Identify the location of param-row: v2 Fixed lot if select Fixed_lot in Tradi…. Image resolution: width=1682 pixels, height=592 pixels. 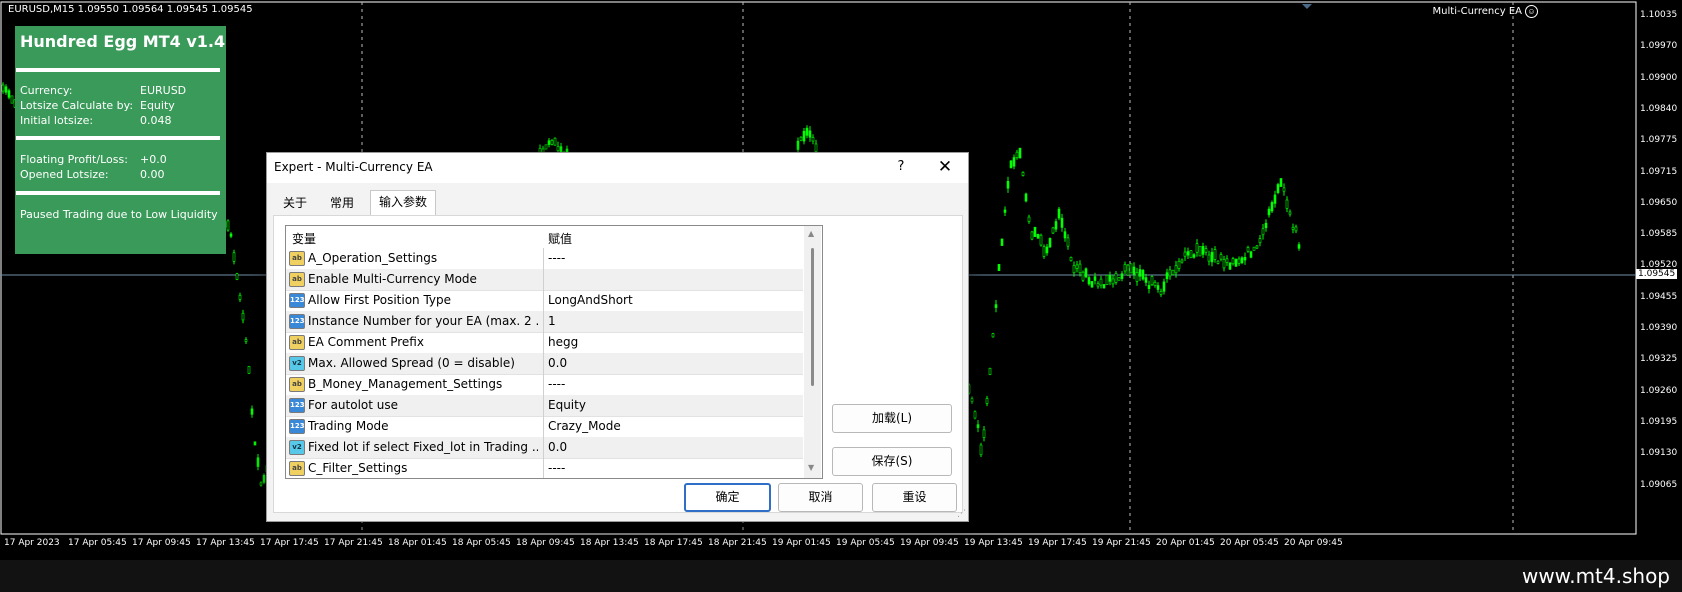
(544, 448).